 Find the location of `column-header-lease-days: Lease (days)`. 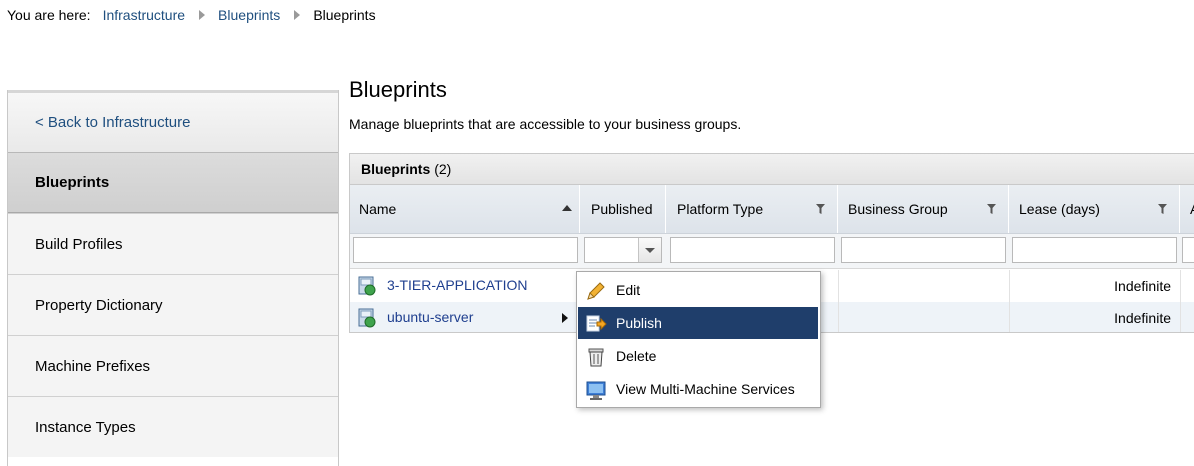

column-header-lease-days: Lease (days) is located at coordinates (1095, 209).